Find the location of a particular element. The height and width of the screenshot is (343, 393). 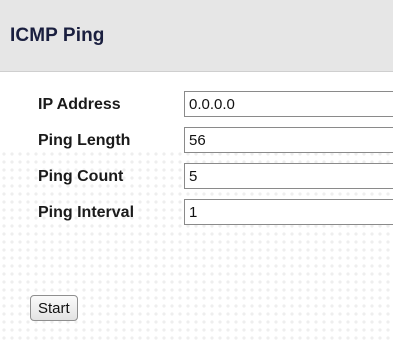

form-row-ping-length: Ping Length is located at coordinates (206, 141).